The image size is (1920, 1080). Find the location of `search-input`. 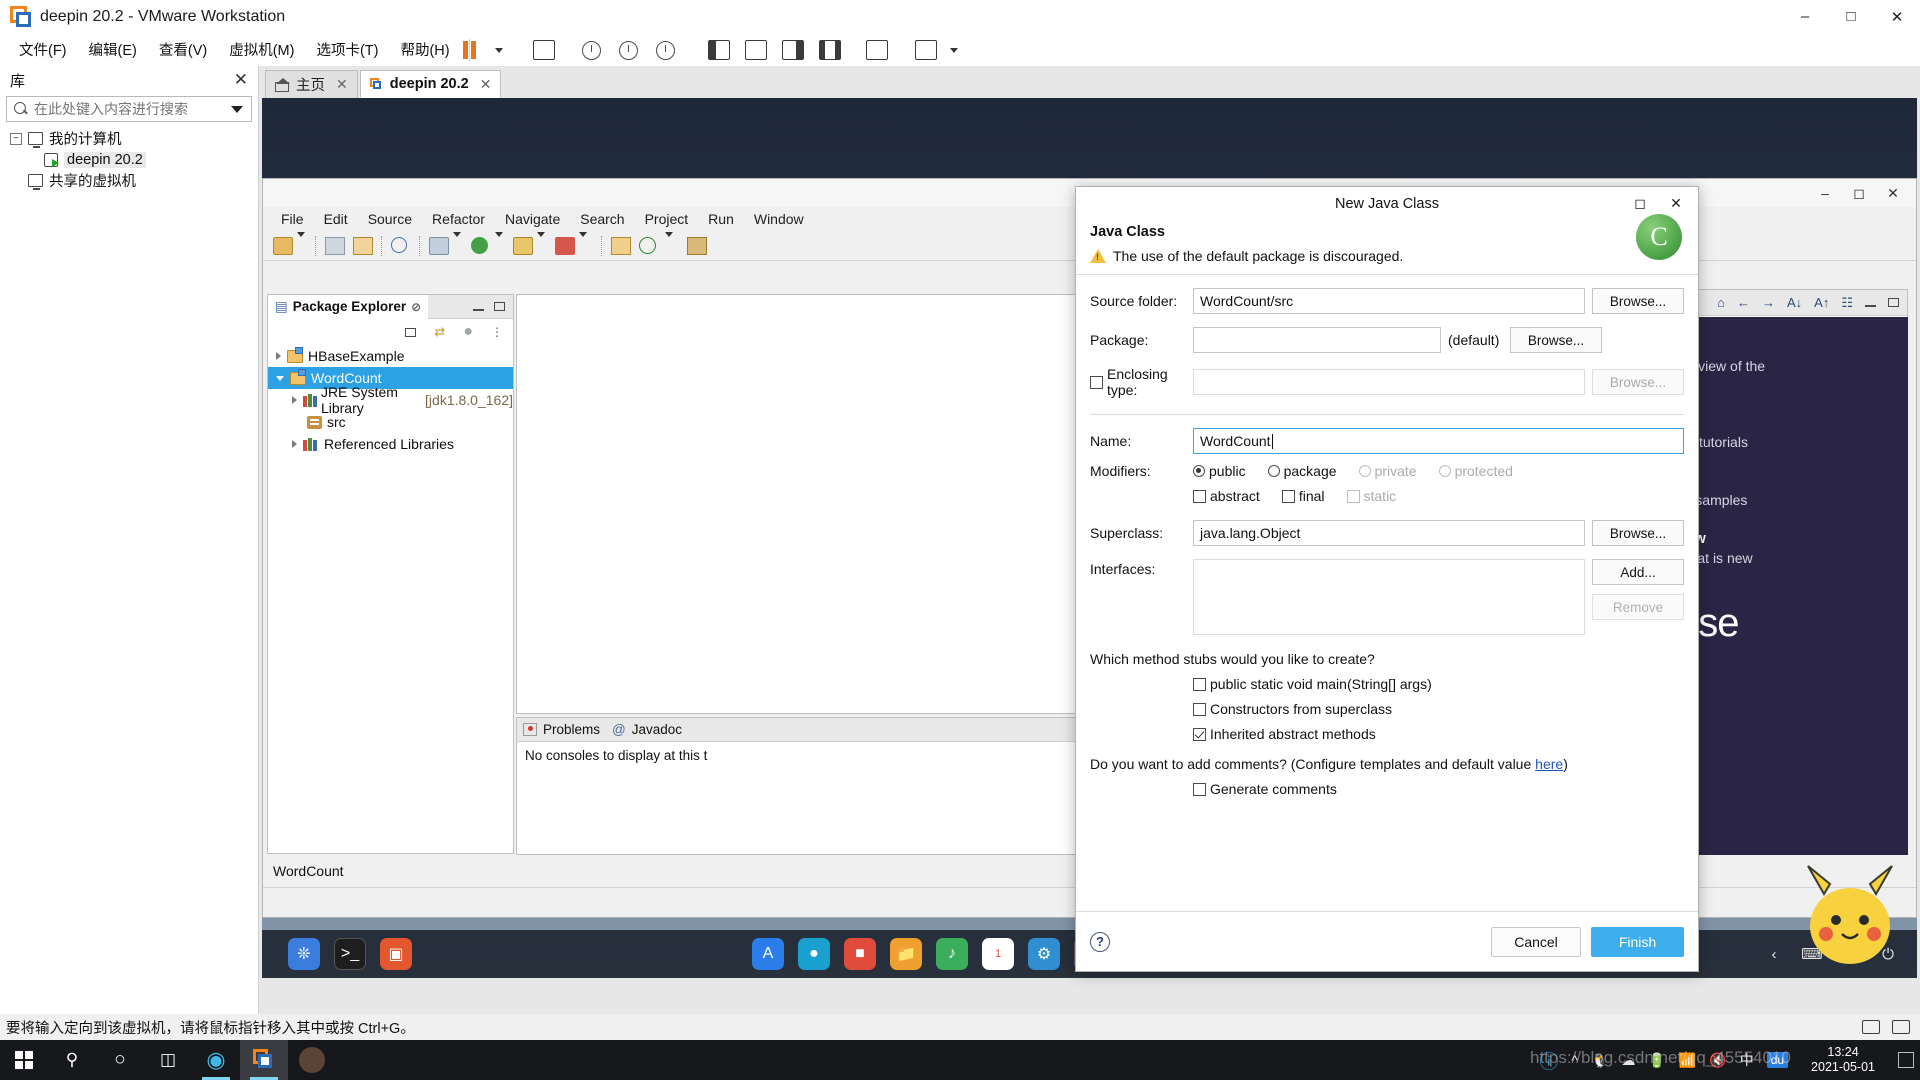

search-input is located at coordinates (132, 109).